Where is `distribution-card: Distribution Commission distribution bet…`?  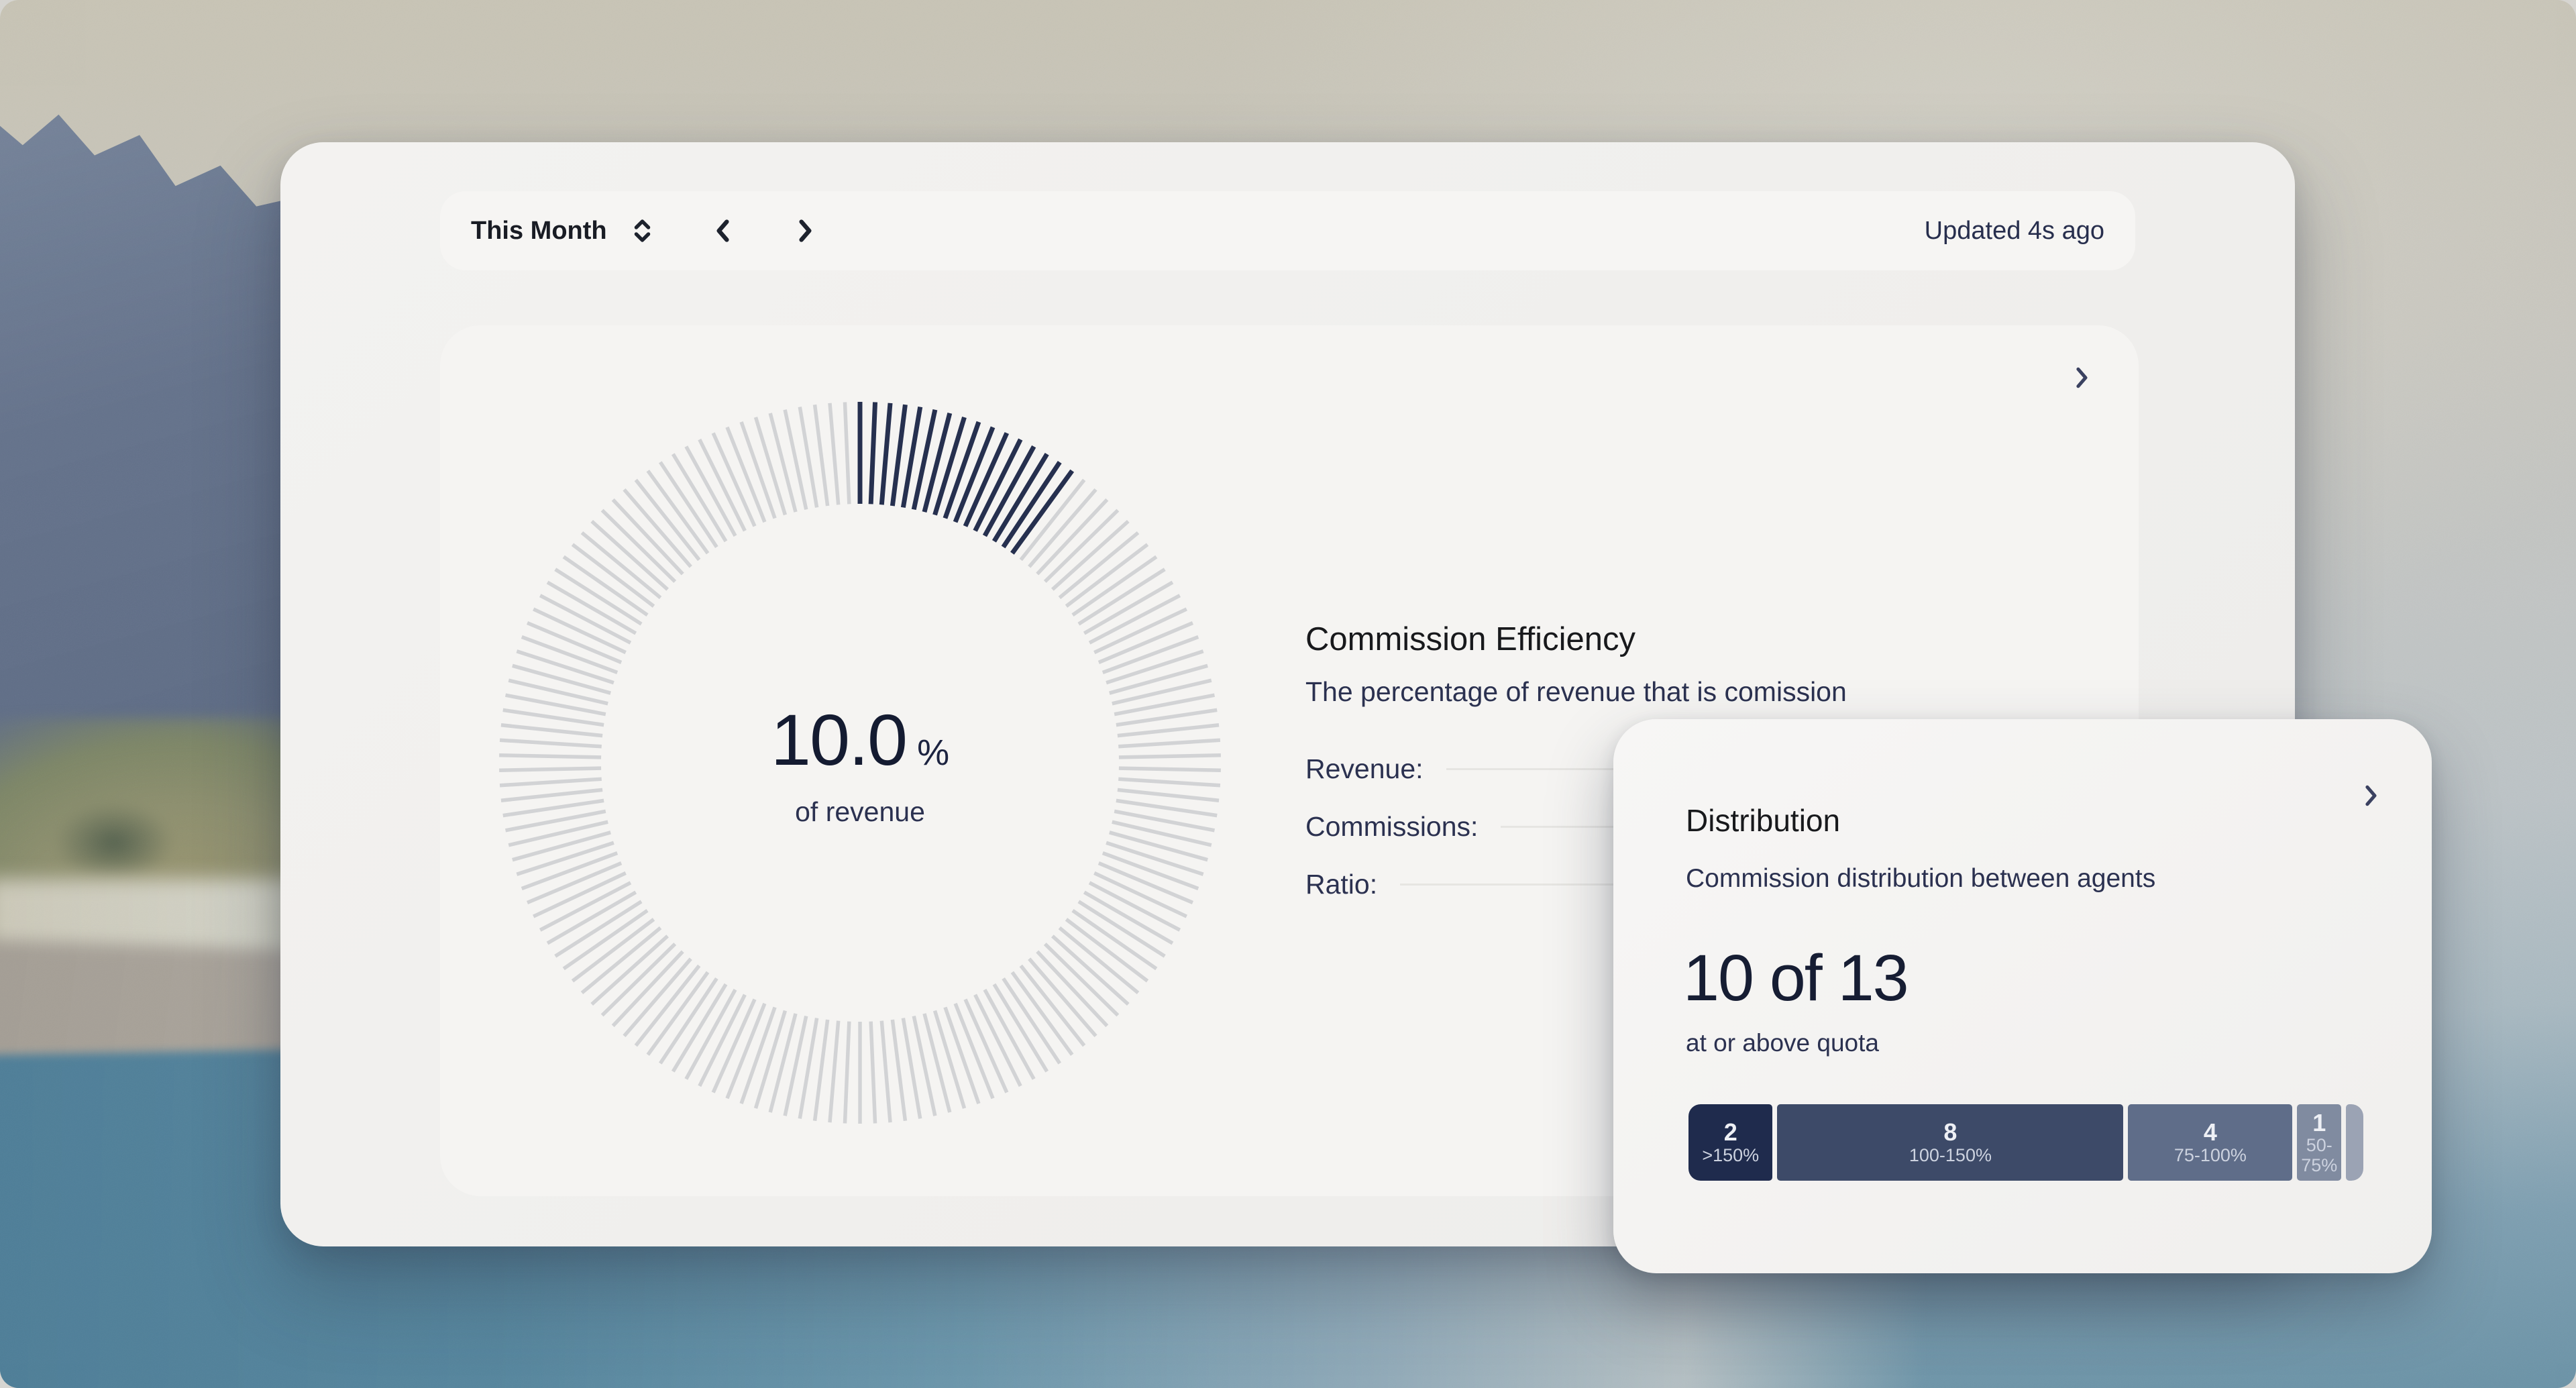
distribution-card: Distribution Commission distribution bet… is located at coordinates (2022, 996).